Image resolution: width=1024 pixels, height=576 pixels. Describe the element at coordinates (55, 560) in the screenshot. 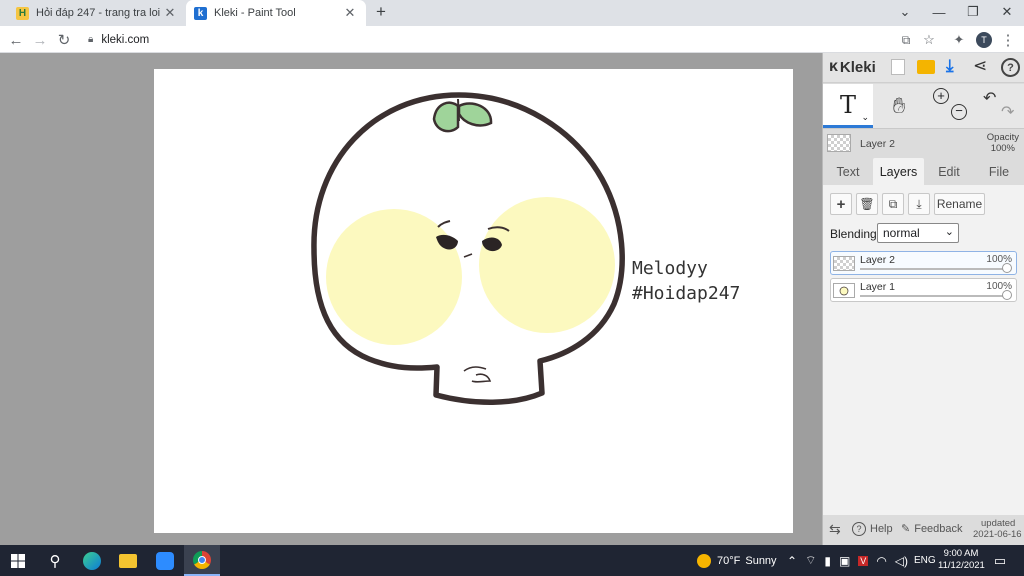

I see `search-button: ⚲` at that location.